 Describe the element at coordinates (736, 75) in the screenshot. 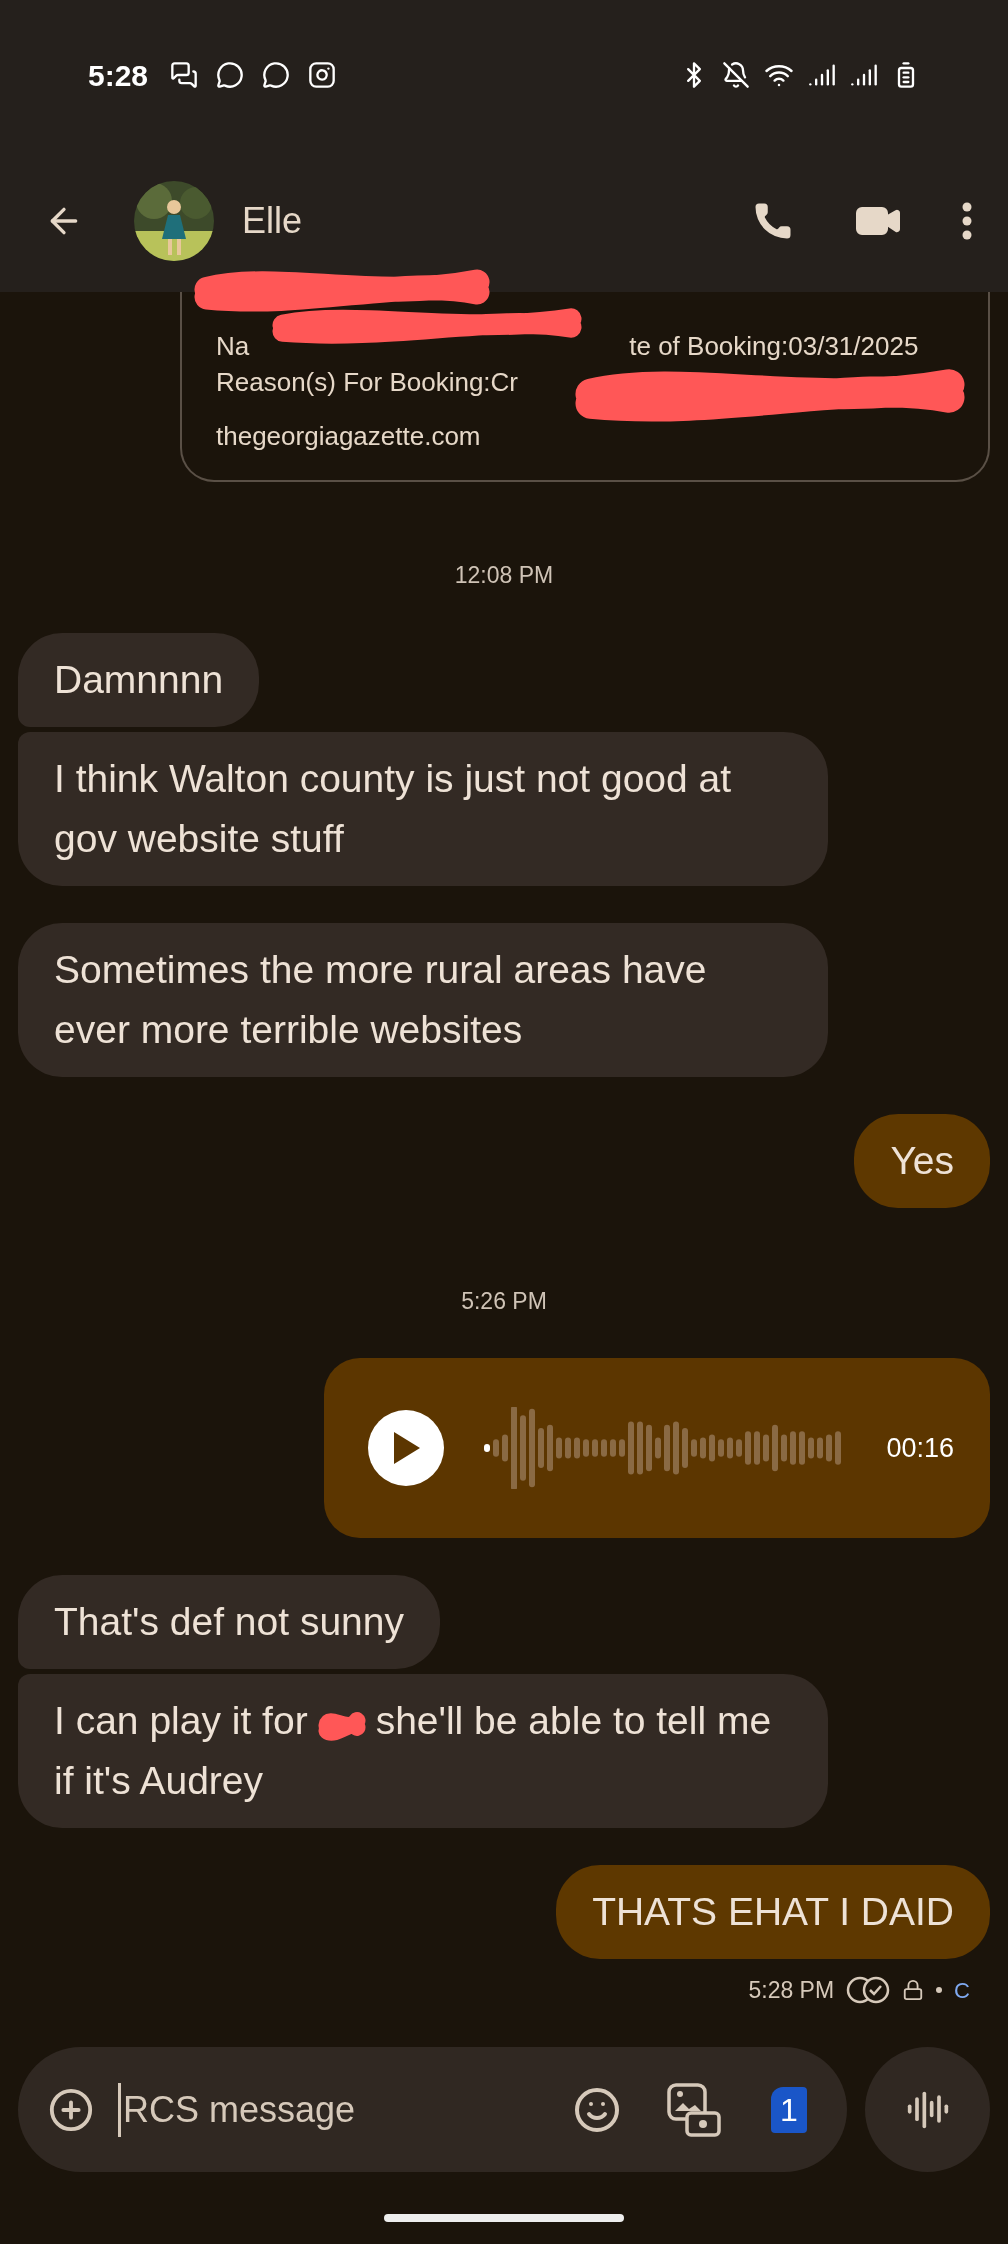

I see `mute-icon` at that location.